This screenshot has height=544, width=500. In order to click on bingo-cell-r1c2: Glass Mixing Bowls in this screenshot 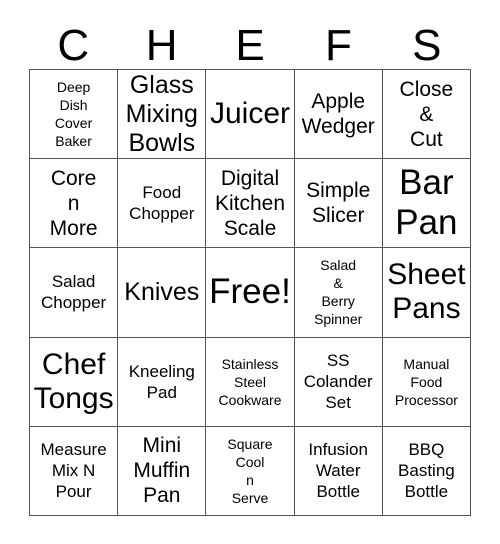, I will do `click(162, 115)`.